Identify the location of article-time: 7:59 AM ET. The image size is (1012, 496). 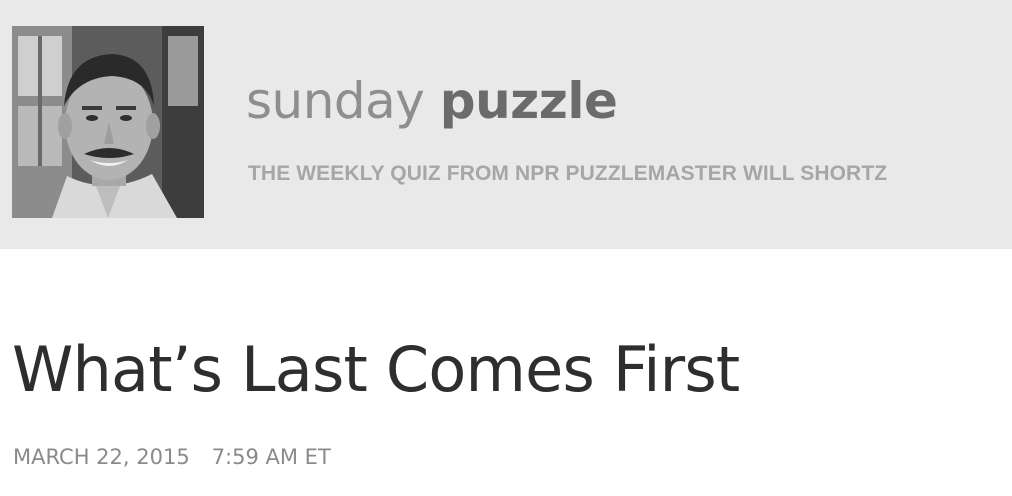
(271, 457).